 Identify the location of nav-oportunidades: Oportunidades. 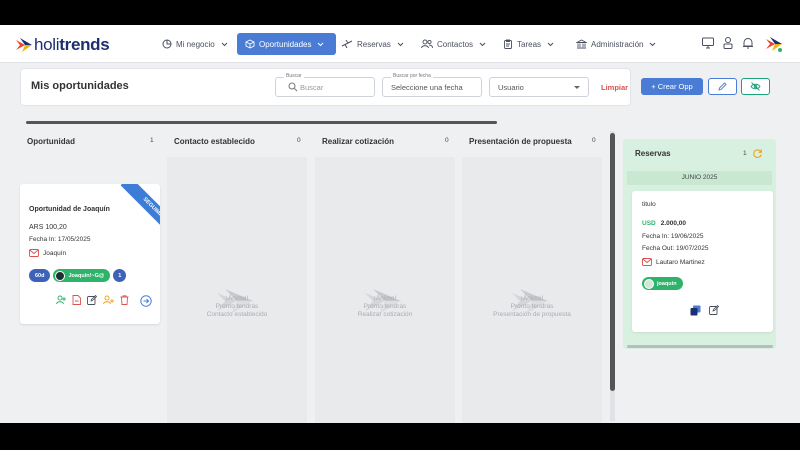
(287, 44).